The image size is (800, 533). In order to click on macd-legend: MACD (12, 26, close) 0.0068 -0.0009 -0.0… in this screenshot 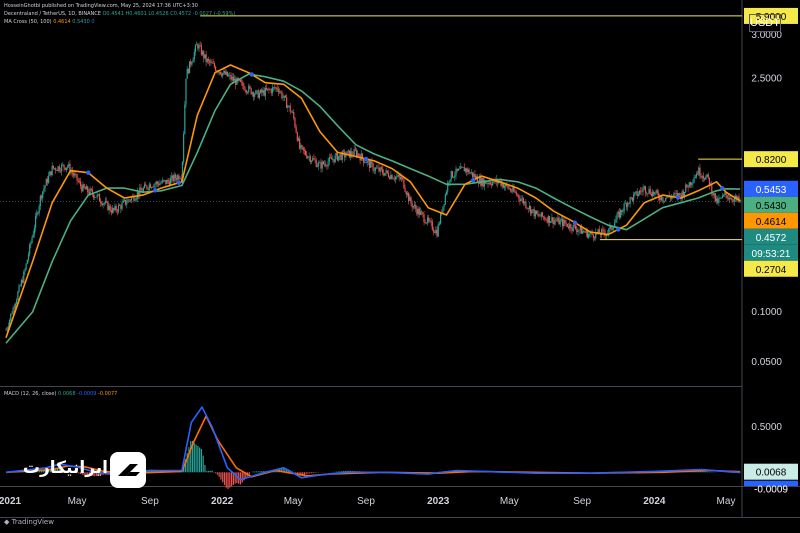, I will do `click(60, 394)`.